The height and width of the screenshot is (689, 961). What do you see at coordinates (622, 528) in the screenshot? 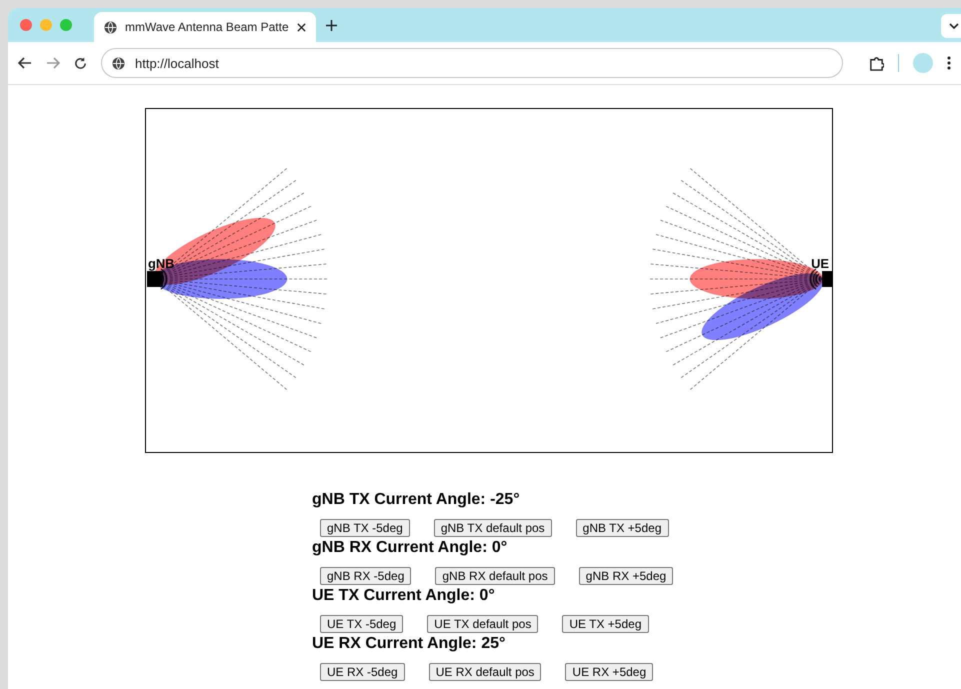
I see `angle-button: gNB TX +5deg` at bounding box center [622, 528].